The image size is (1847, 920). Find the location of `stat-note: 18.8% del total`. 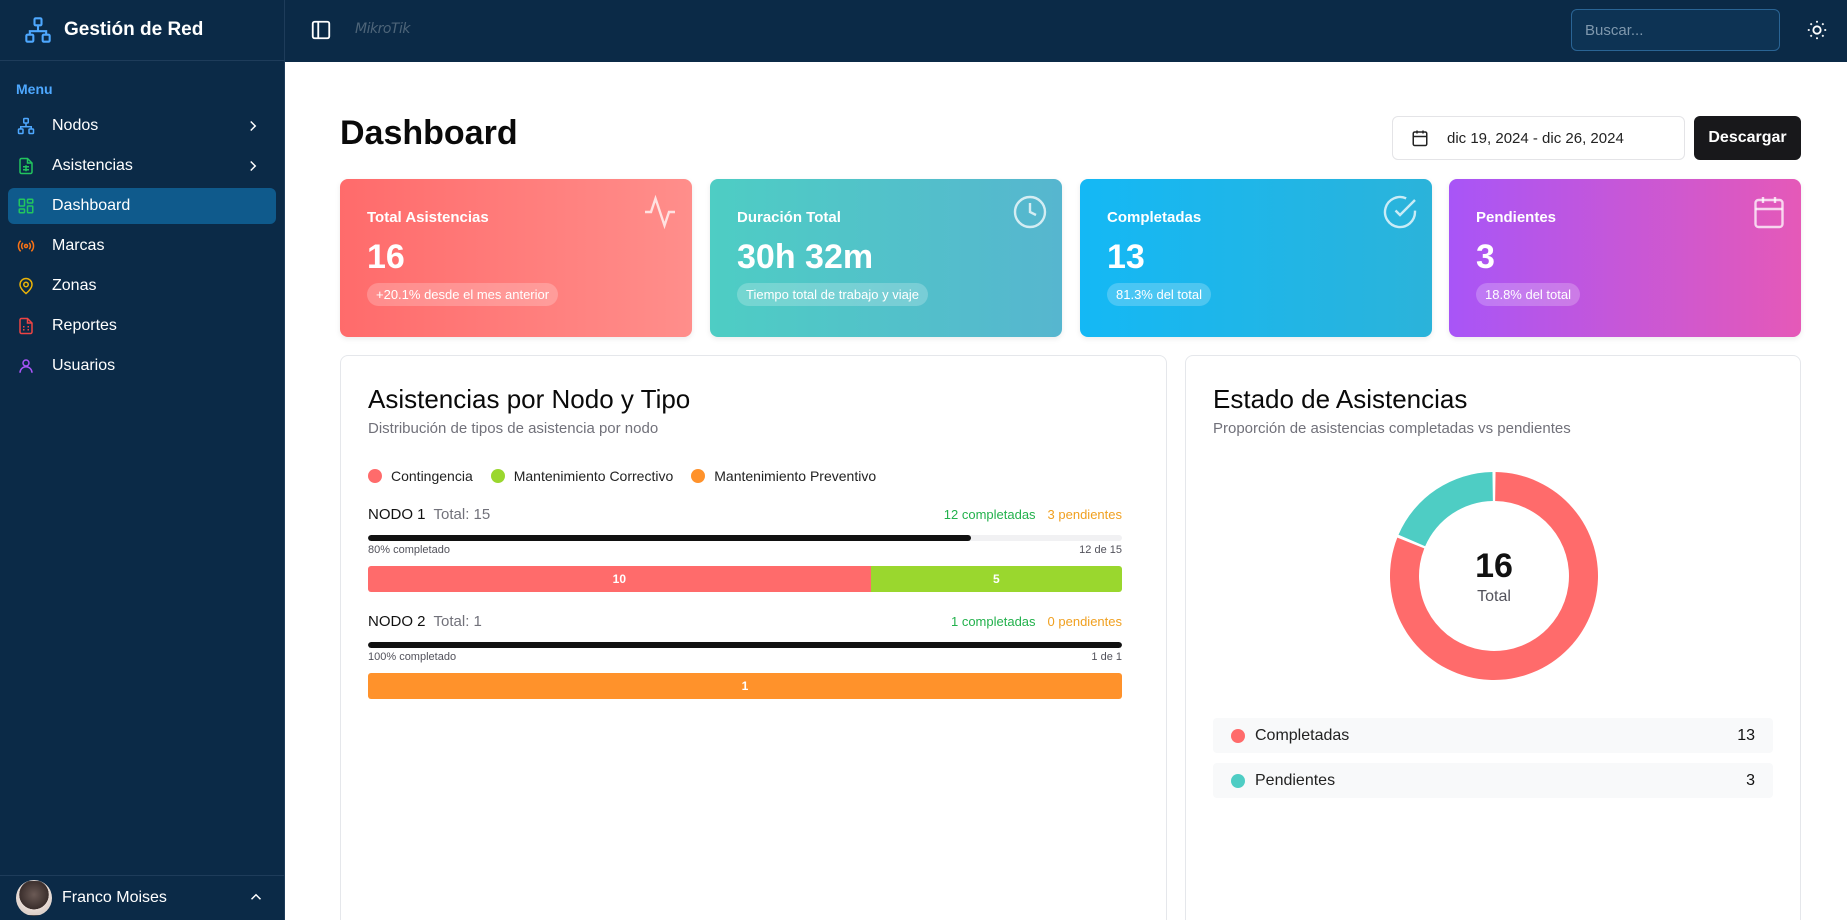

stat-note: 18.8% del total is located at coordinates (1528, 294).